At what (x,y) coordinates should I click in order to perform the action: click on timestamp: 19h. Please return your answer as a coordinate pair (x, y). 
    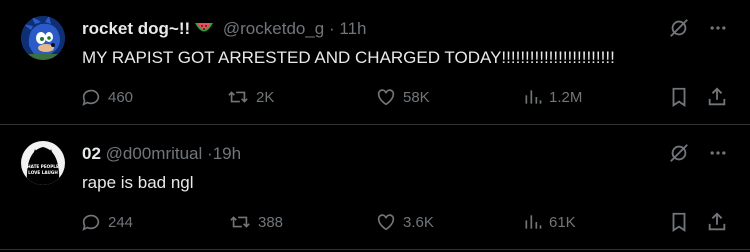
    Looking at the image, I should click on (227, 153).